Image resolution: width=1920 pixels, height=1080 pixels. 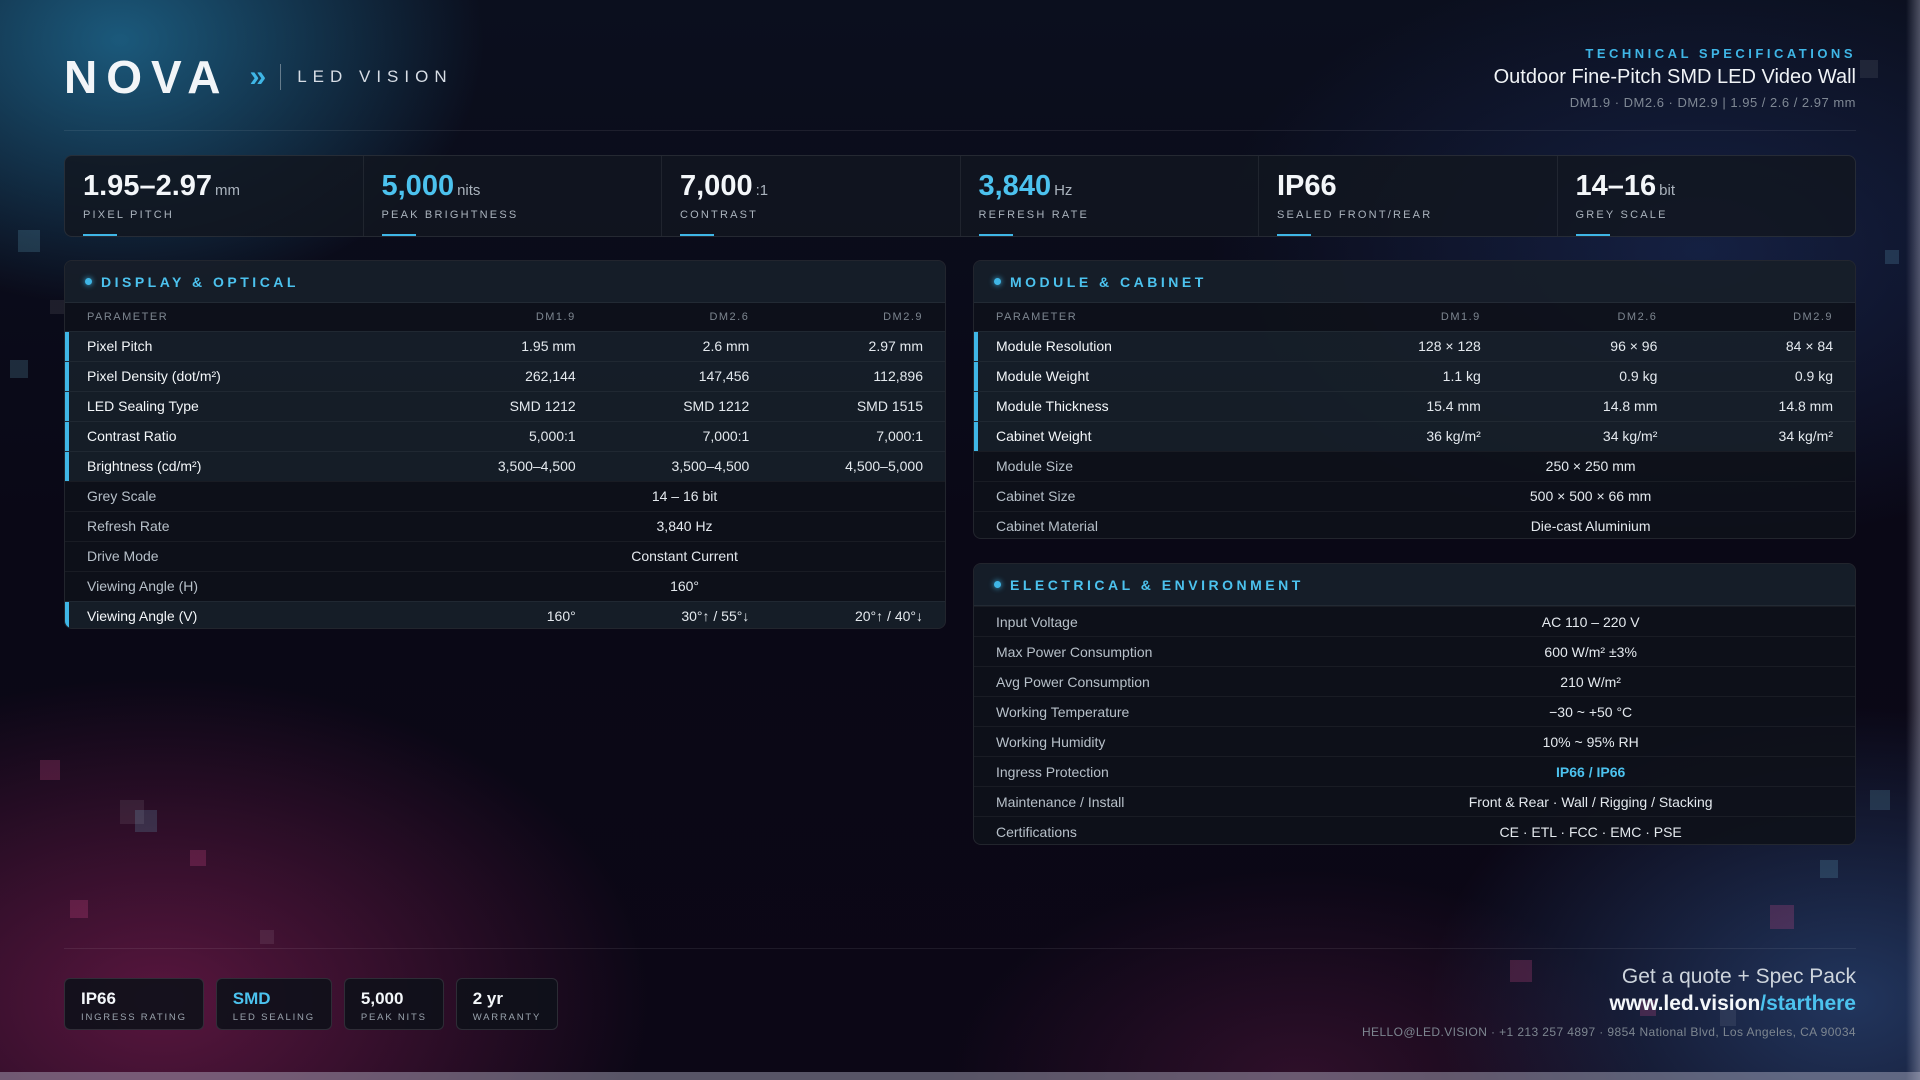 What do you see at coordinates (1808, 1003) in the screenshot?
I see `website-path: /starthere` at bounding box center [1808, 1003].